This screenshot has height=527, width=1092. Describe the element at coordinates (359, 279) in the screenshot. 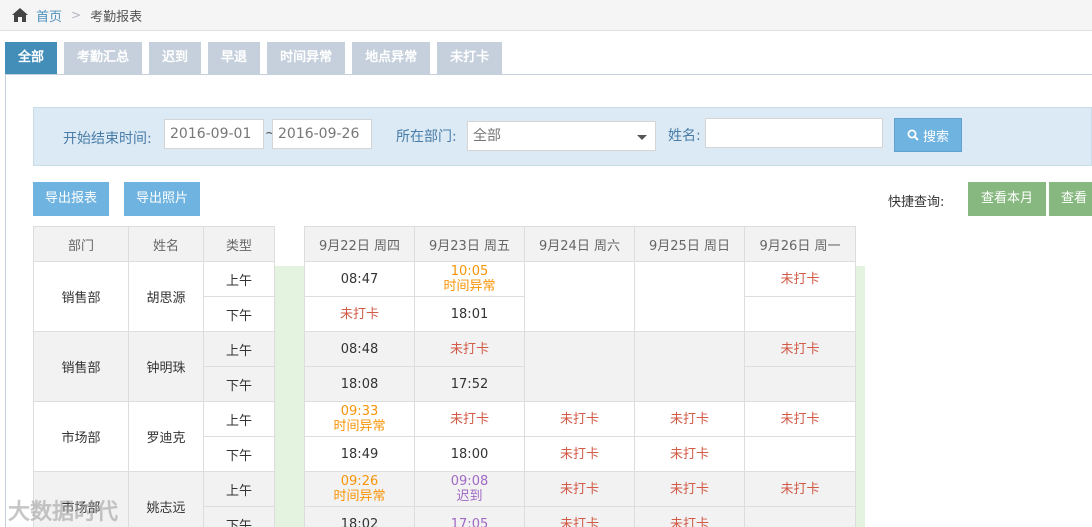

I see `attendance-cell: 08:47` at that location.